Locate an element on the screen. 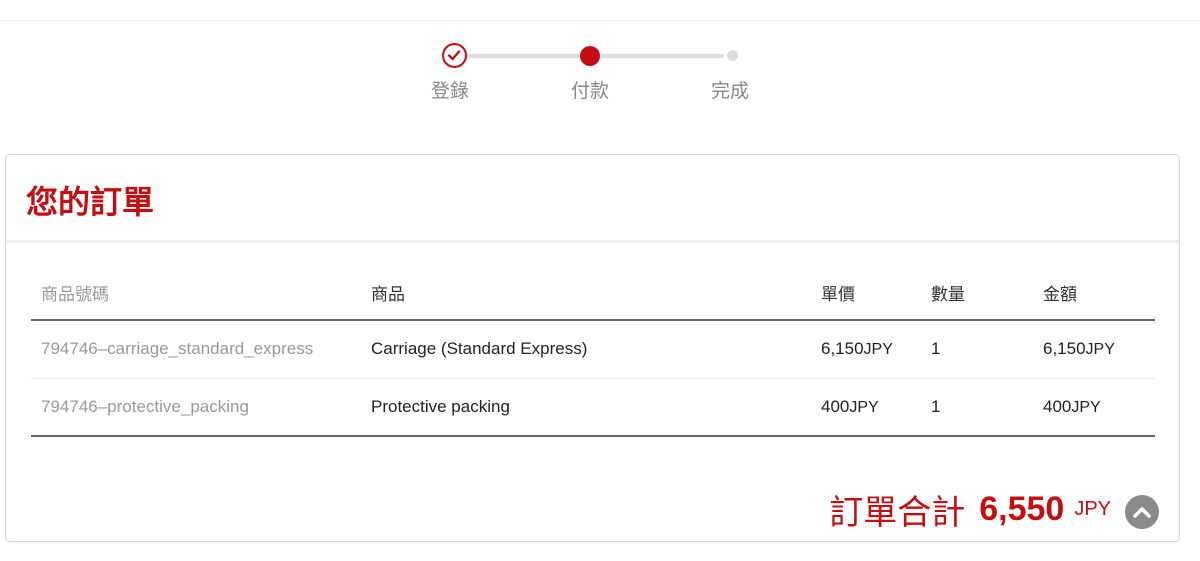  step-complete-label: 完成 is located at coordinates (729, 91).